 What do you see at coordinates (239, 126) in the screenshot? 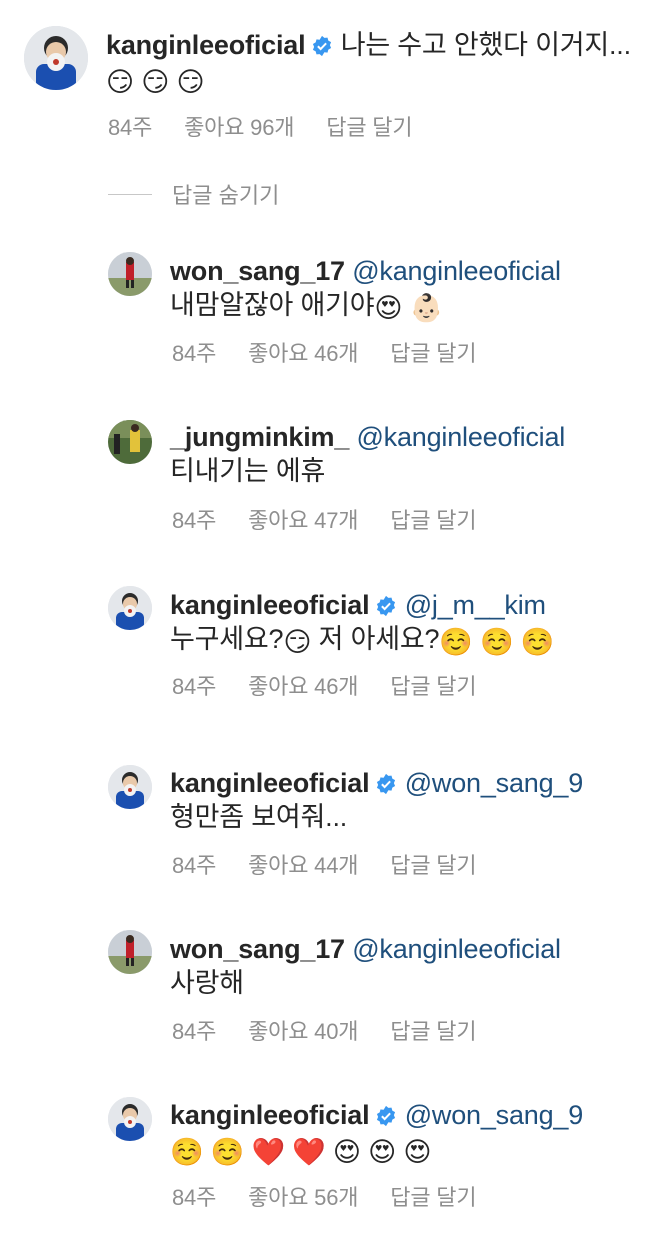
I see `likes-count: 좋아요 96개` at bounding box center [239, 126].